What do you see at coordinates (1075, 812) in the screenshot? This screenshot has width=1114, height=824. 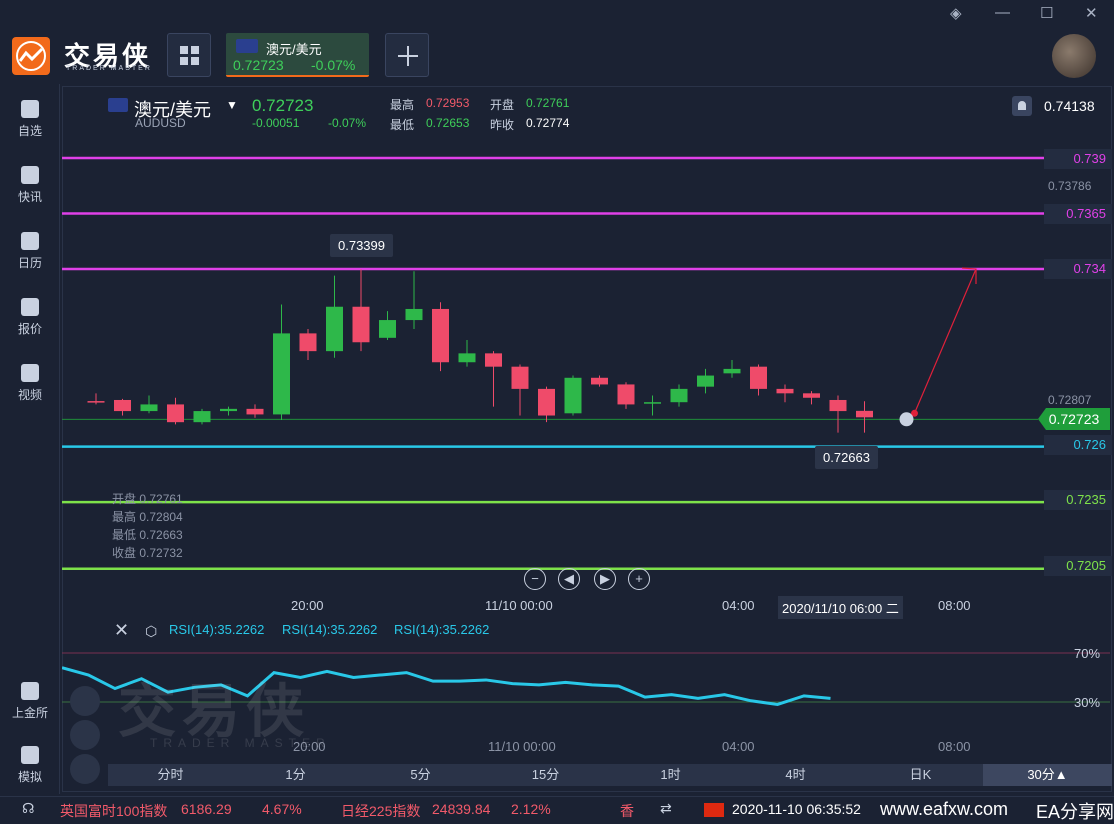 I see `watermark-site: EA分享网` at bounding box center [1075, 812].